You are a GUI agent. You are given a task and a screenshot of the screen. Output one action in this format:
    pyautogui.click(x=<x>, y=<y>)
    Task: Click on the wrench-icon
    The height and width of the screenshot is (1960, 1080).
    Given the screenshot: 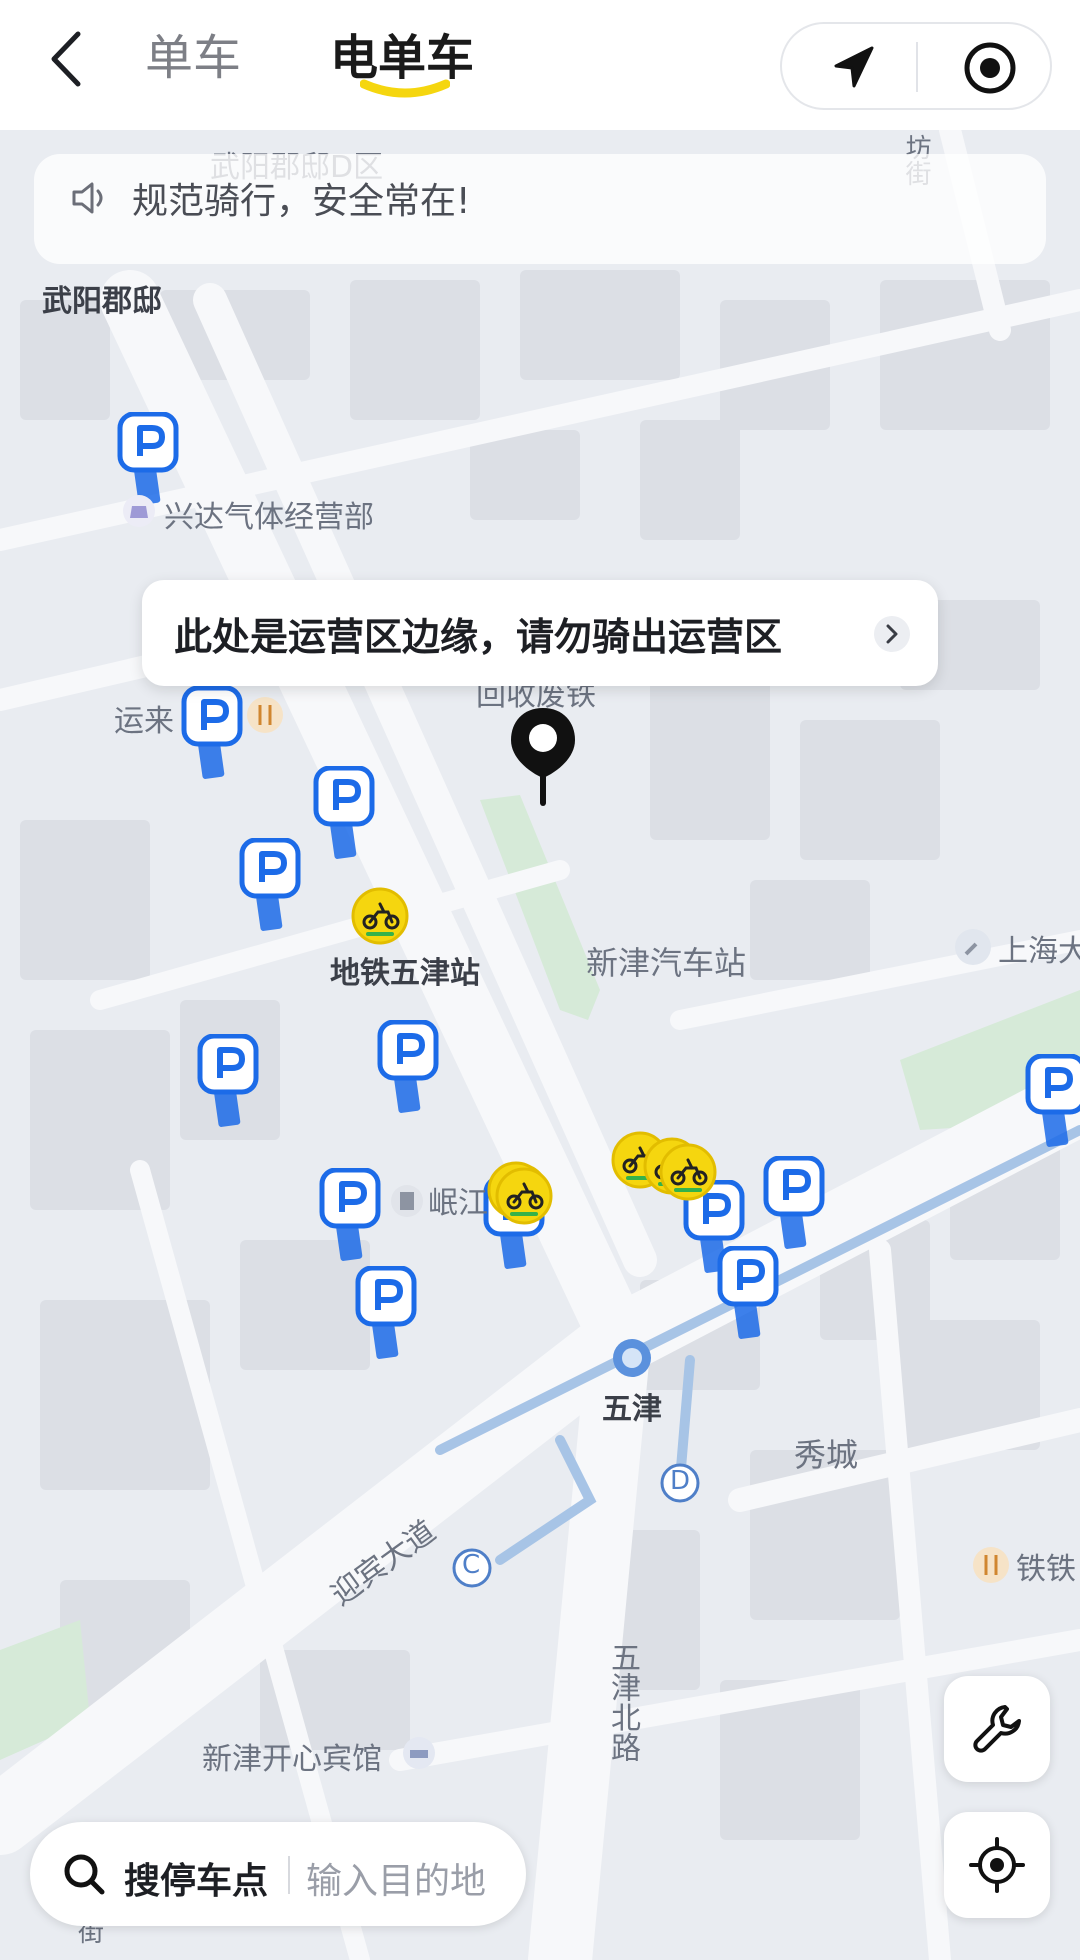 What is the action you would take?
    pyautogui.click(x=997, y=1729)
    